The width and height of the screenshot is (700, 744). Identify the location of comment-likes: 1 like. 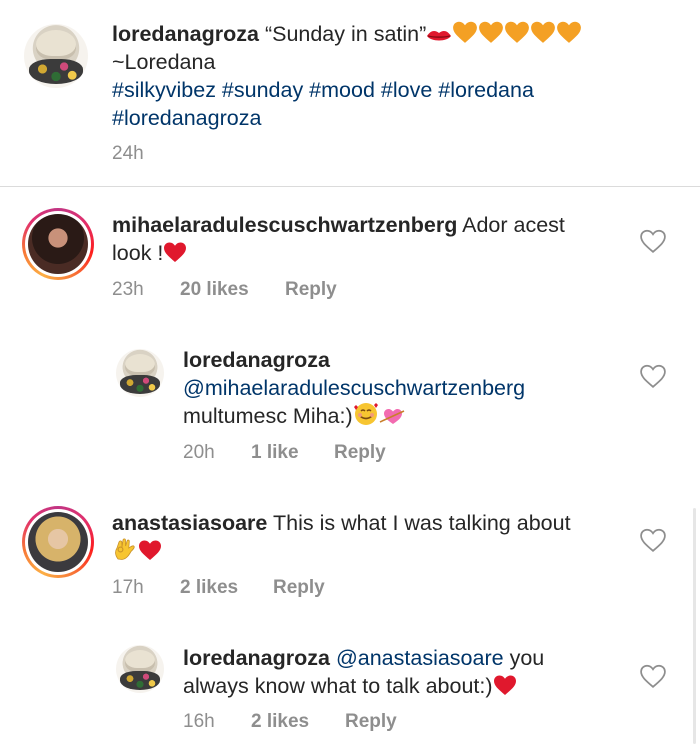
(275, 453).